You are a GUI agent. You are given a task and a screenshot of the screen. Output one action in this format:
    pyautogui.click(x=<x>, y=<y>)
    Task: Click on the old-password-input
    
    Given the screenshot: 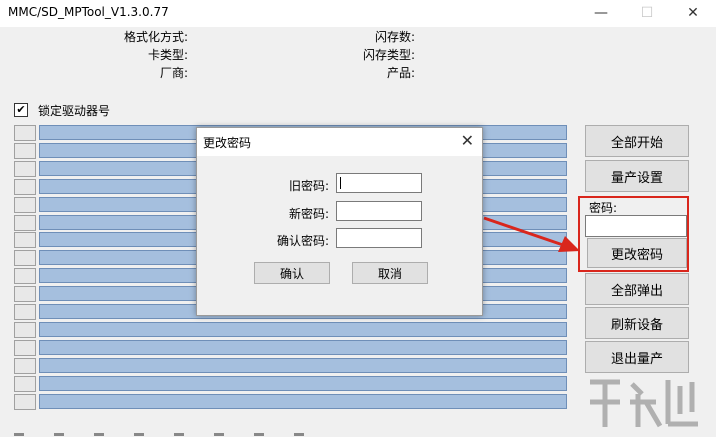 What is the action you would take?
    pyautogui.click(x=379, y=183)
    